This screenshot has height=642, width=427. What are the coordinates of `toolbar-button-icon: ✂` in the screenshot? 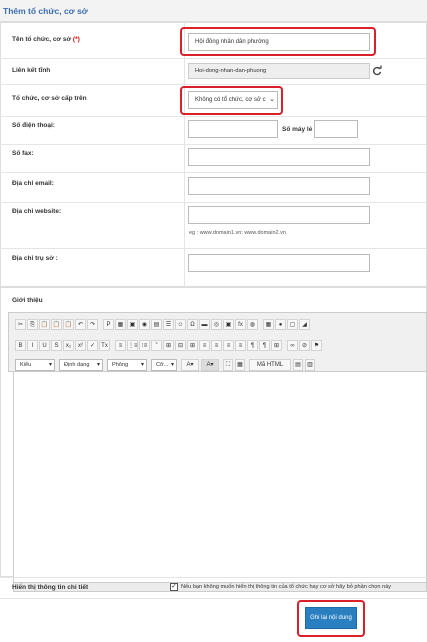 It's located at (20, 324).